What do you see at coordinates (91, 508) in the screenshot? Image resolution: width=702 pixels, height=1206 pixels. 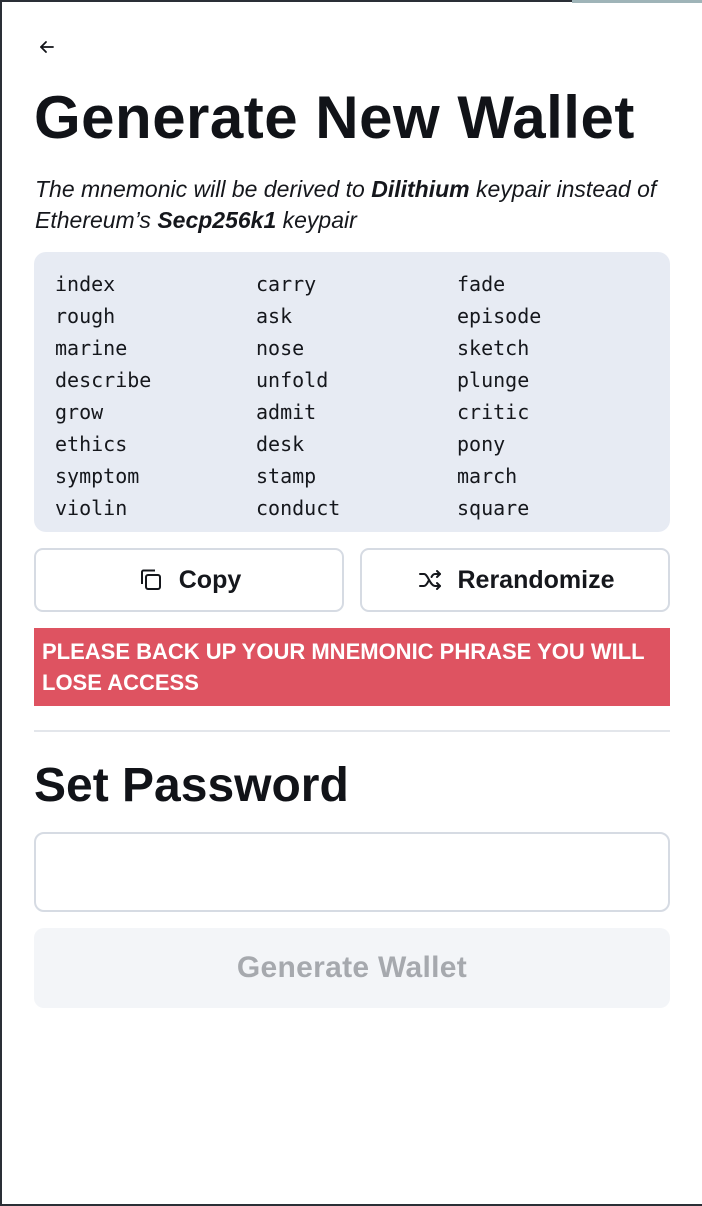 I see `mnemonic-word: violin` at bounding box center [91, 508].